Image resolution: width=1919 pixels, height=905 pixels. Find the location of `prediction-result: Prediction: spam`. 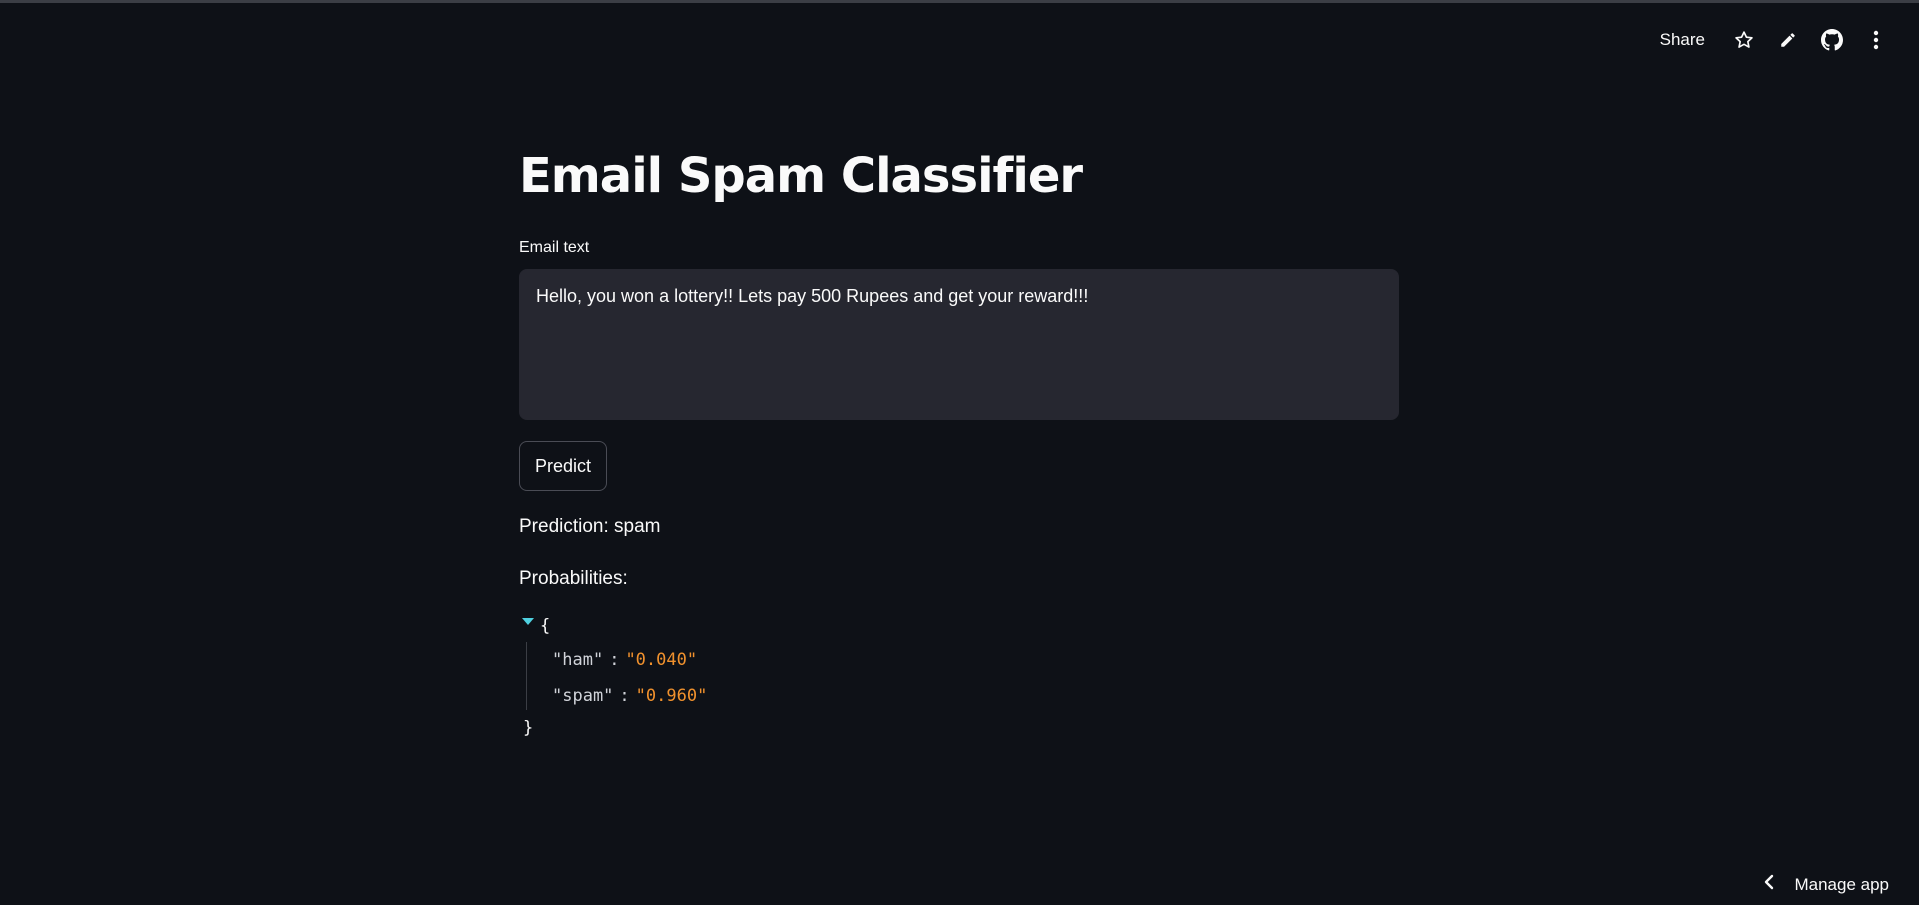

prediction-result: Prediction: spam is located at coordinates (590, 526).